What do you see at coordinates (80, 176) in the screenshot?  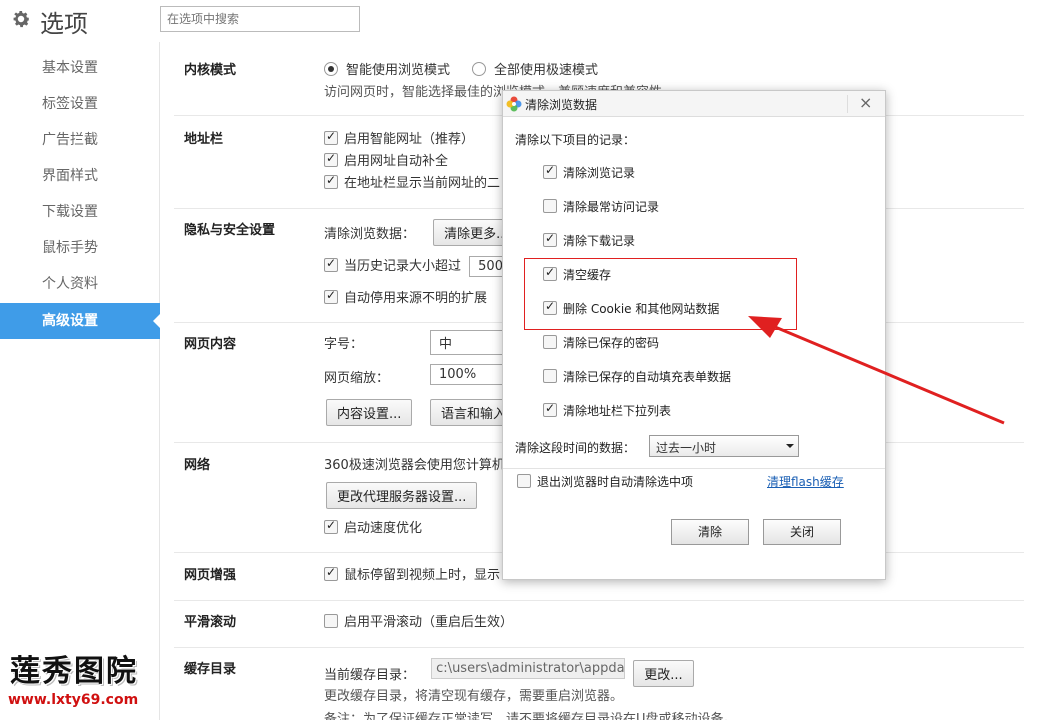 I see `sidebar-item-appearance: 界面样式` at bounding box center [80, 176].